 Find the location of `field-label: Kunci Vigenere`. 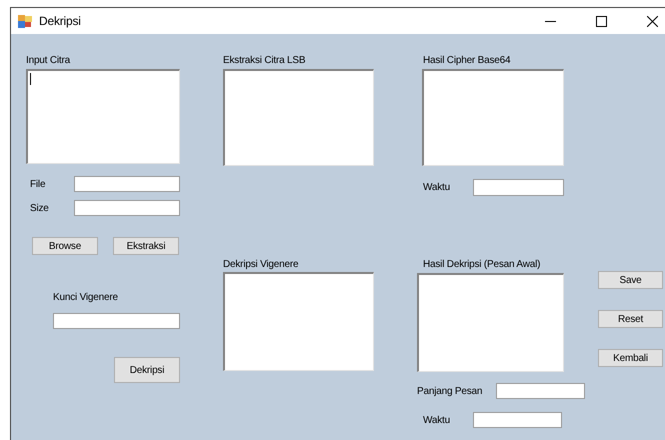

field-label: Kunci Vigenere is located at coordinates (85, 297).